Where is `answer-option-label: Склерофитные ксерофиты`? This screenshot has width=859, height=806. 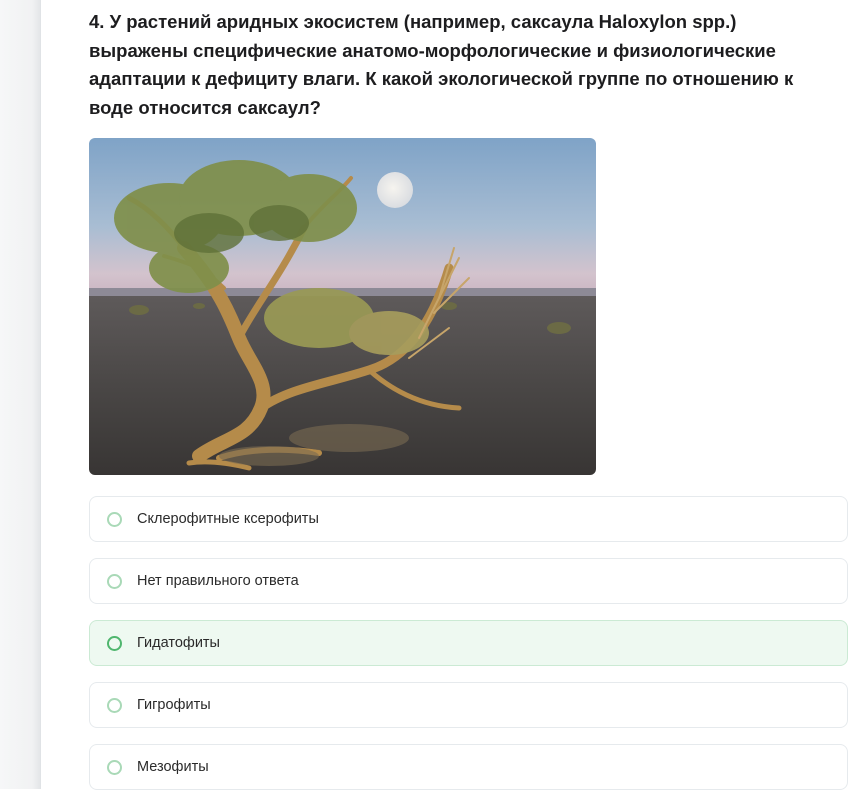
answer-option-label: Склерофитные ксерофиты is located at coordinates (228, 519).